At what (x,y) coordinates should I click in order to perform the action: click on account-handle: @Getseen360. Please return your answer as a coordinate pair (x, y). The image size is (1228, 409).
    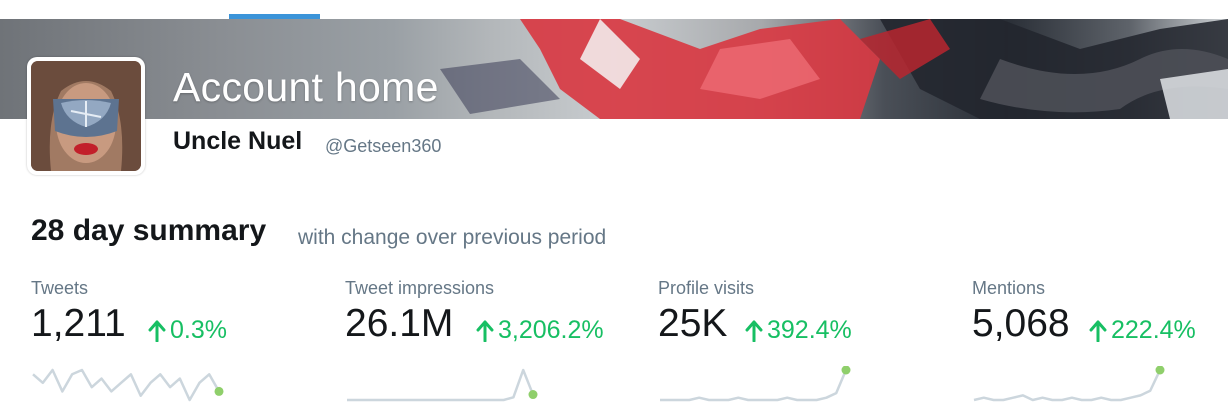
    Looking at the image, I should click on (383, 146).